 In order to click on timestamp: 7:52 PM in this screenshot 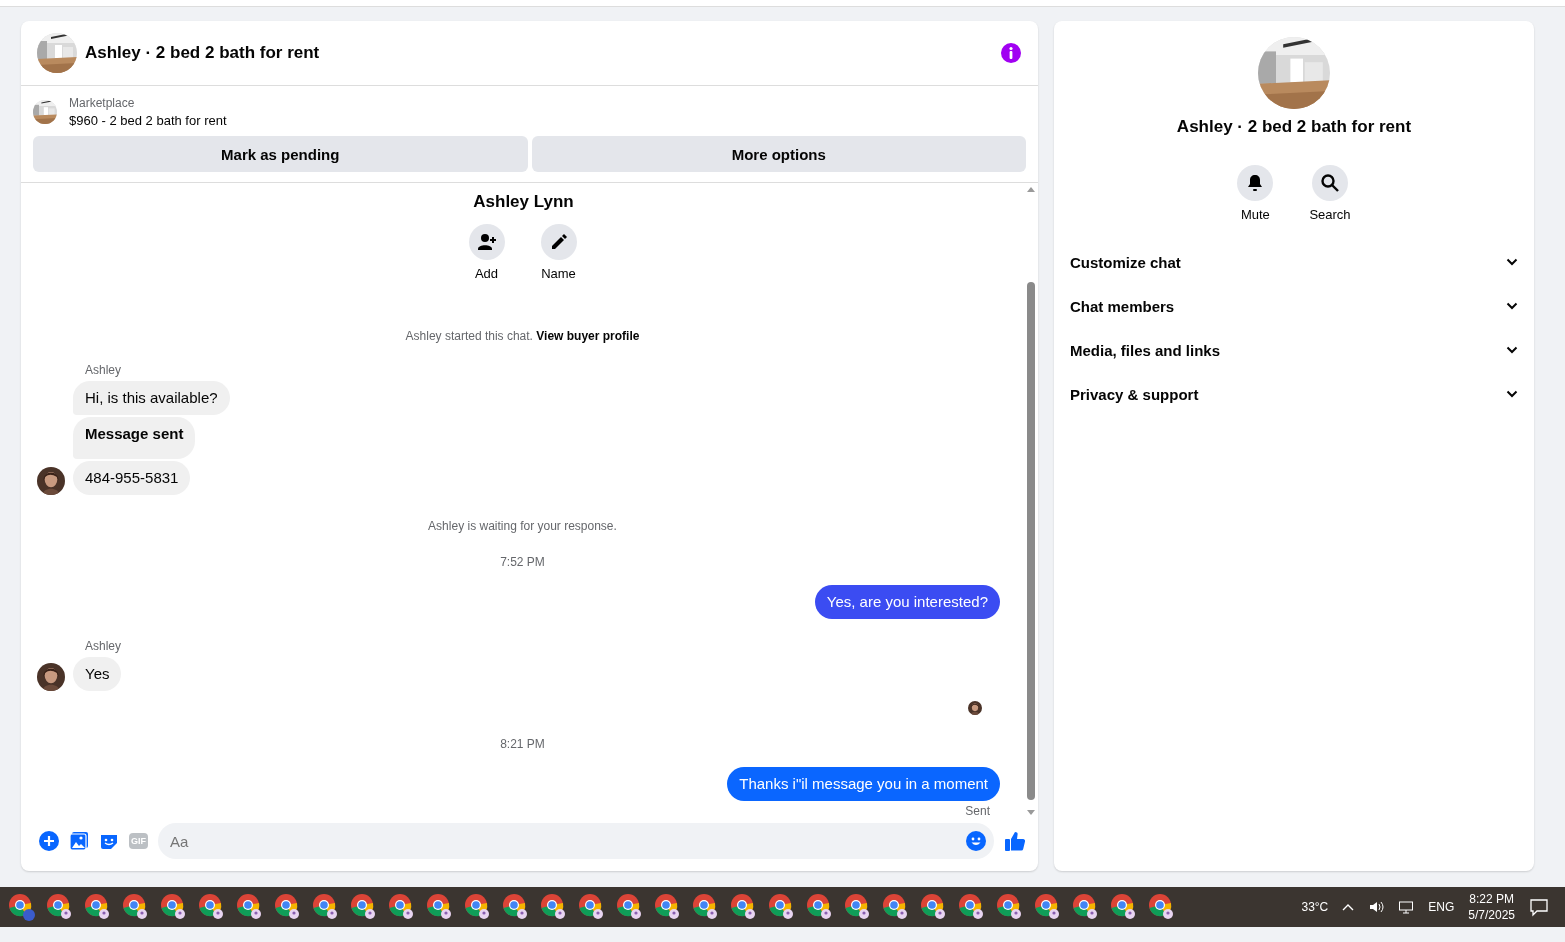, I will do `click(522, 562)`.